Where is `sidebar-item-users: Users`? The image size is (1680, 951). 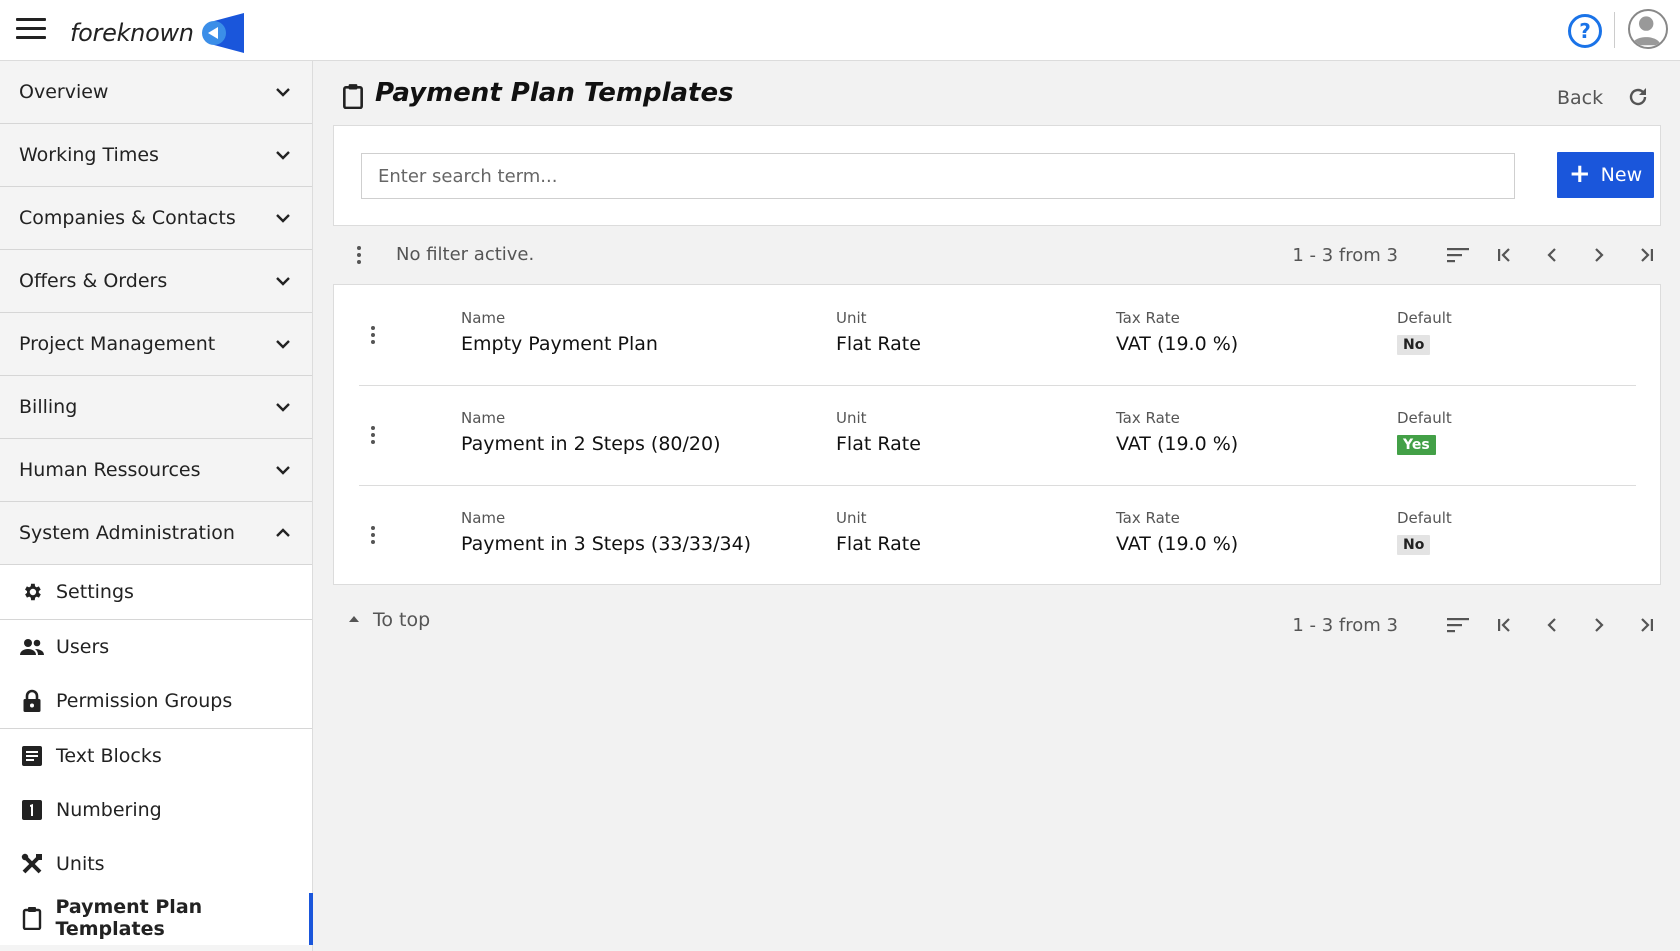
sidebar-item-users: Users is located at coordinates (156, 647).